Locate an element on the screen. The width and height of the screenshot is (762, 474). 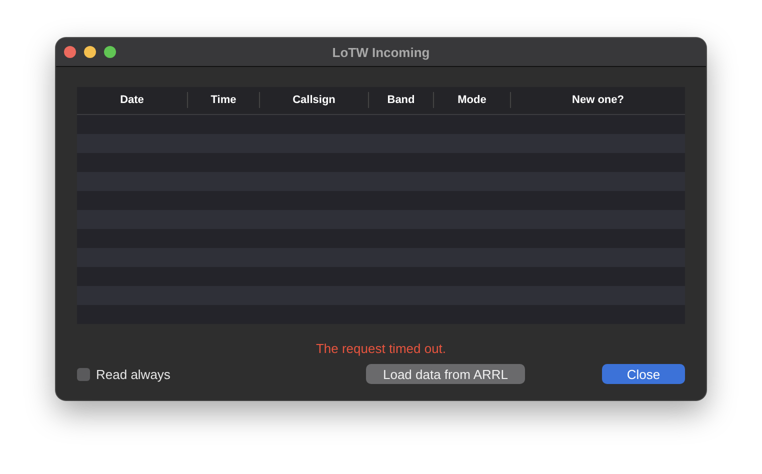
window-title: LoTW Incoming is located at coordinates (381, 52).